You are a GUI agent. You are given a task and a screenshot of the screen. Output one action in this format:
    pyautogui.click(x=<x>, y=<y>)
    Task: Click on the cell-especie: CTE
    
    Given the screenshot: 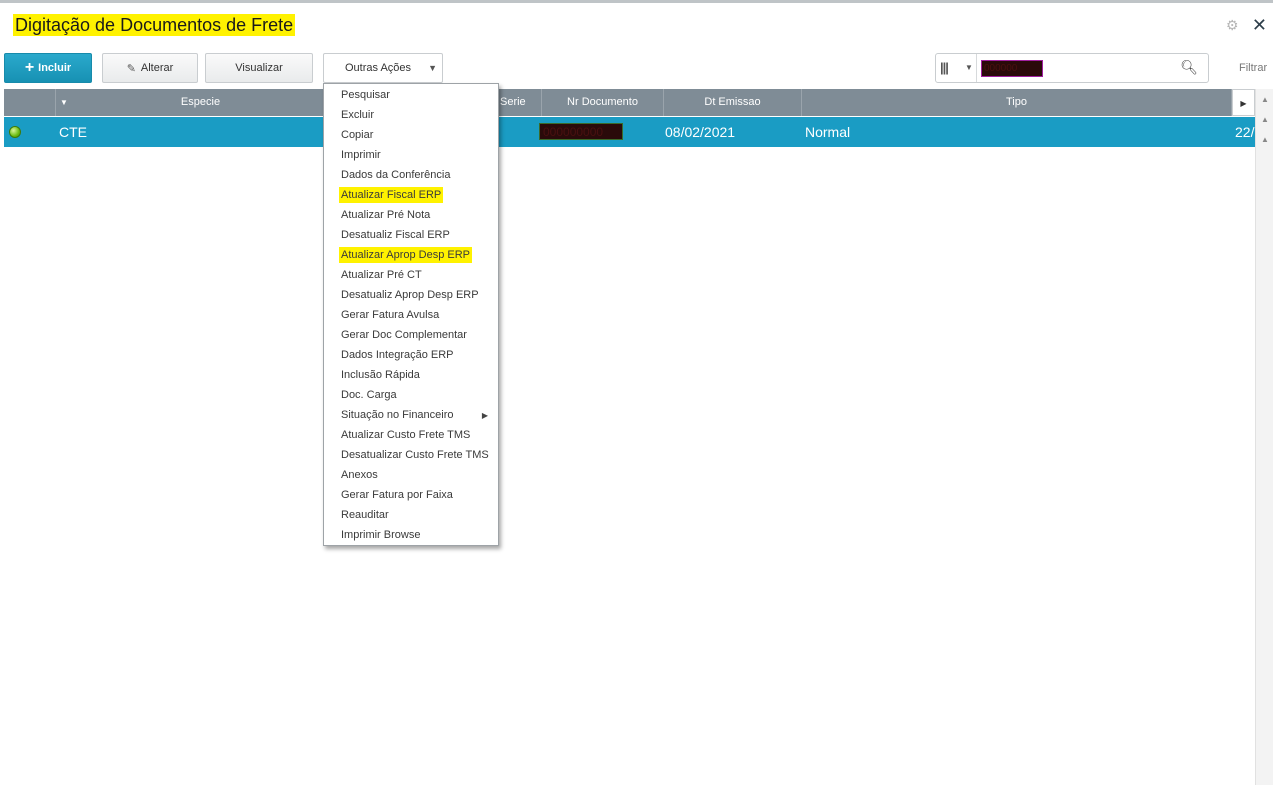 What is the action you would take?
    pyautogui.click(x=73, y=132)
    